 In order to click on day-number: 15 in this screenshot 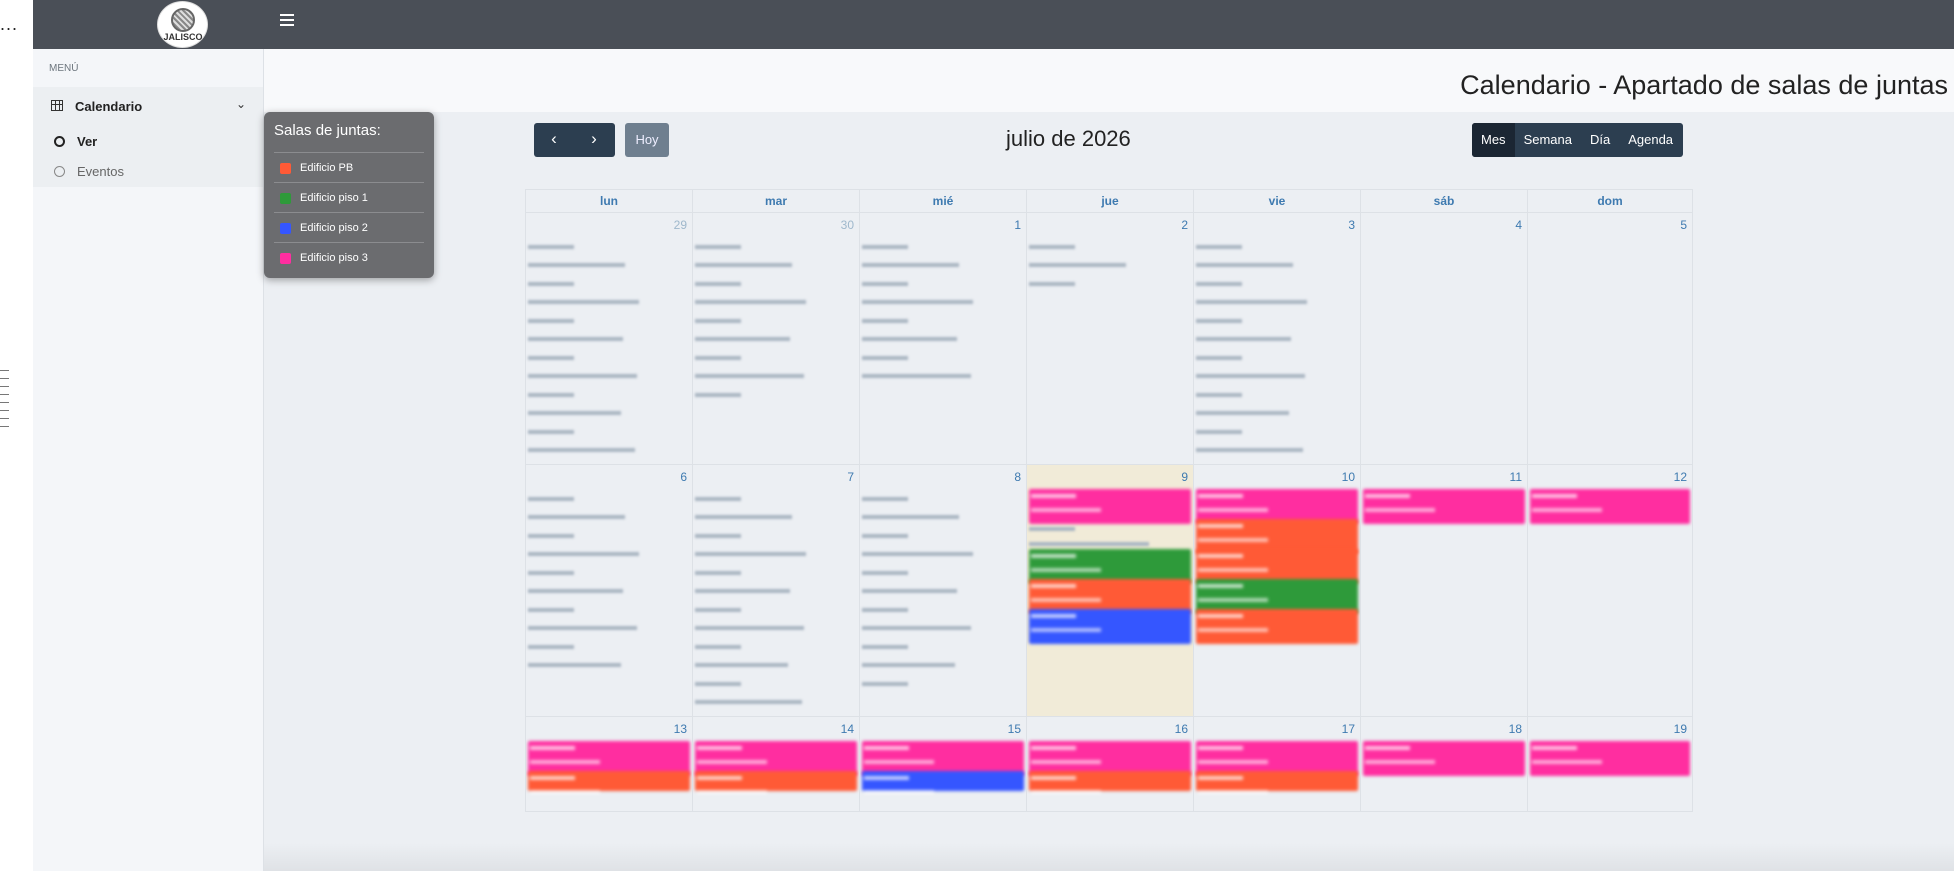, I will do `click(1014, 729)`.